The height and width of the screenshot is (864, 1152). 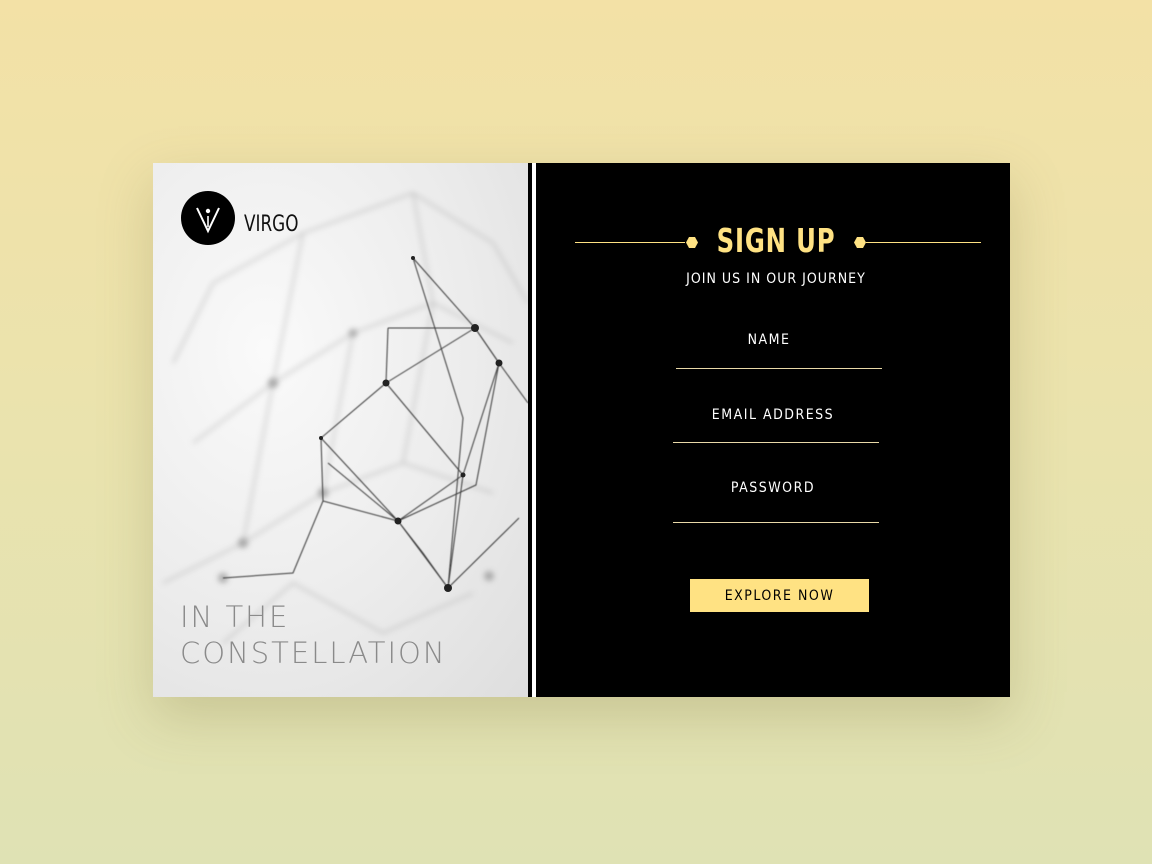 What do you see at coordinates (534, 430) in the screenshot?
I see `divider-stripe` at bounding box center [534, 430].